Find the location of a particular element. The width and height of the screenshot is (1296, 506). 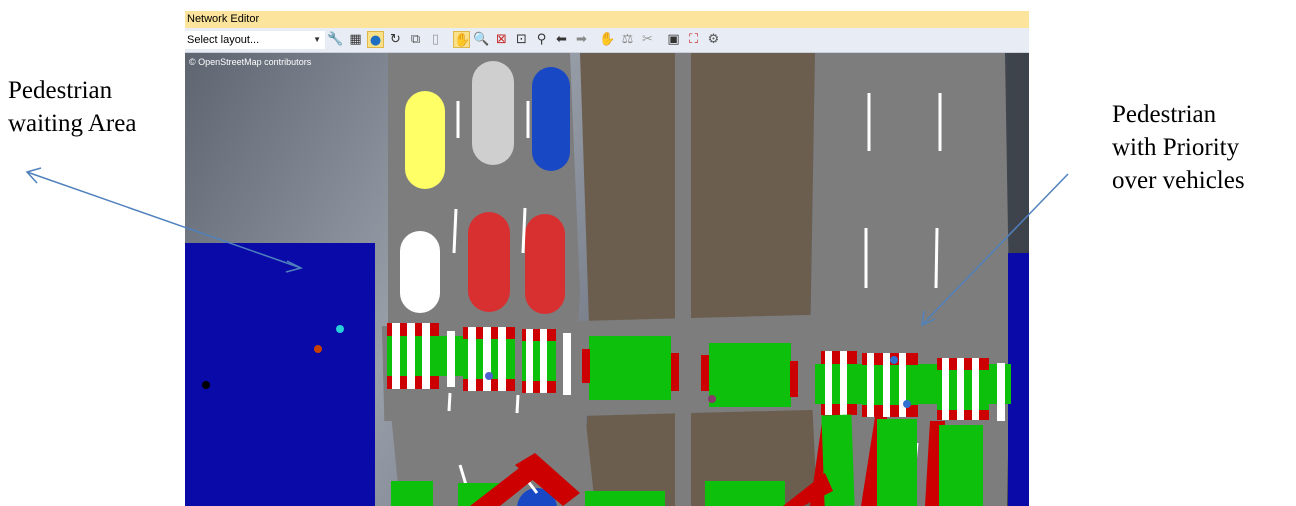

pan-hand-icon: ✋ is located at coordinates (461, 39).